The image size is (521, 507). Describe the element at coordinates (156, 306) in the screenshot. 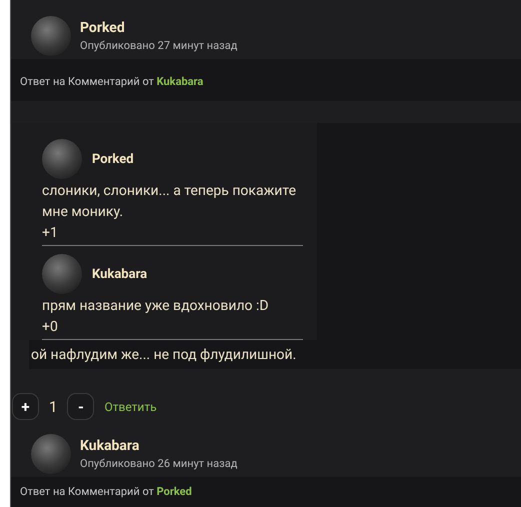

I see `quote-text: прям название уже вдохновило :D` at that location.